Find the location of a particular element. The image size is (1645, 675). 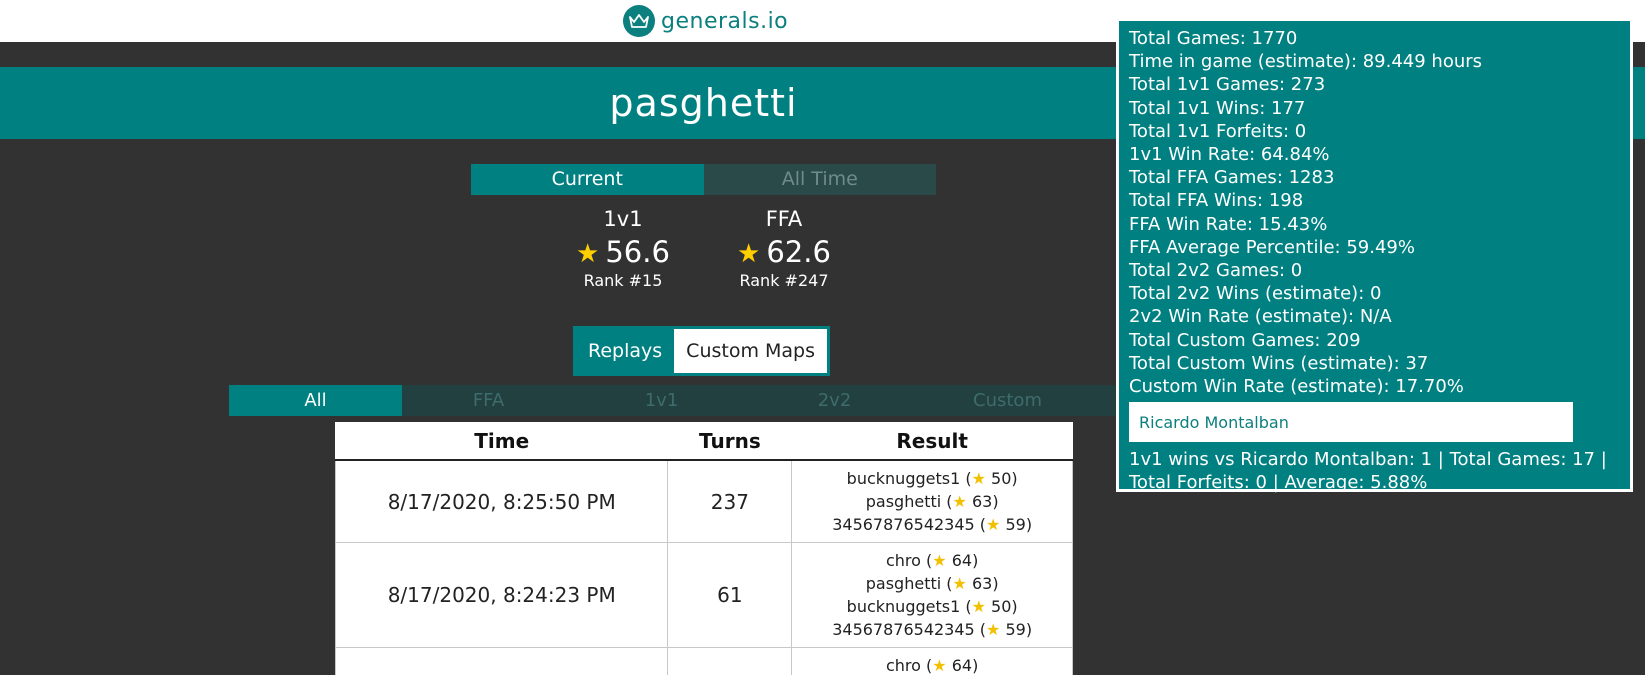

tab-current: Current is located at coordinates (587, 179).